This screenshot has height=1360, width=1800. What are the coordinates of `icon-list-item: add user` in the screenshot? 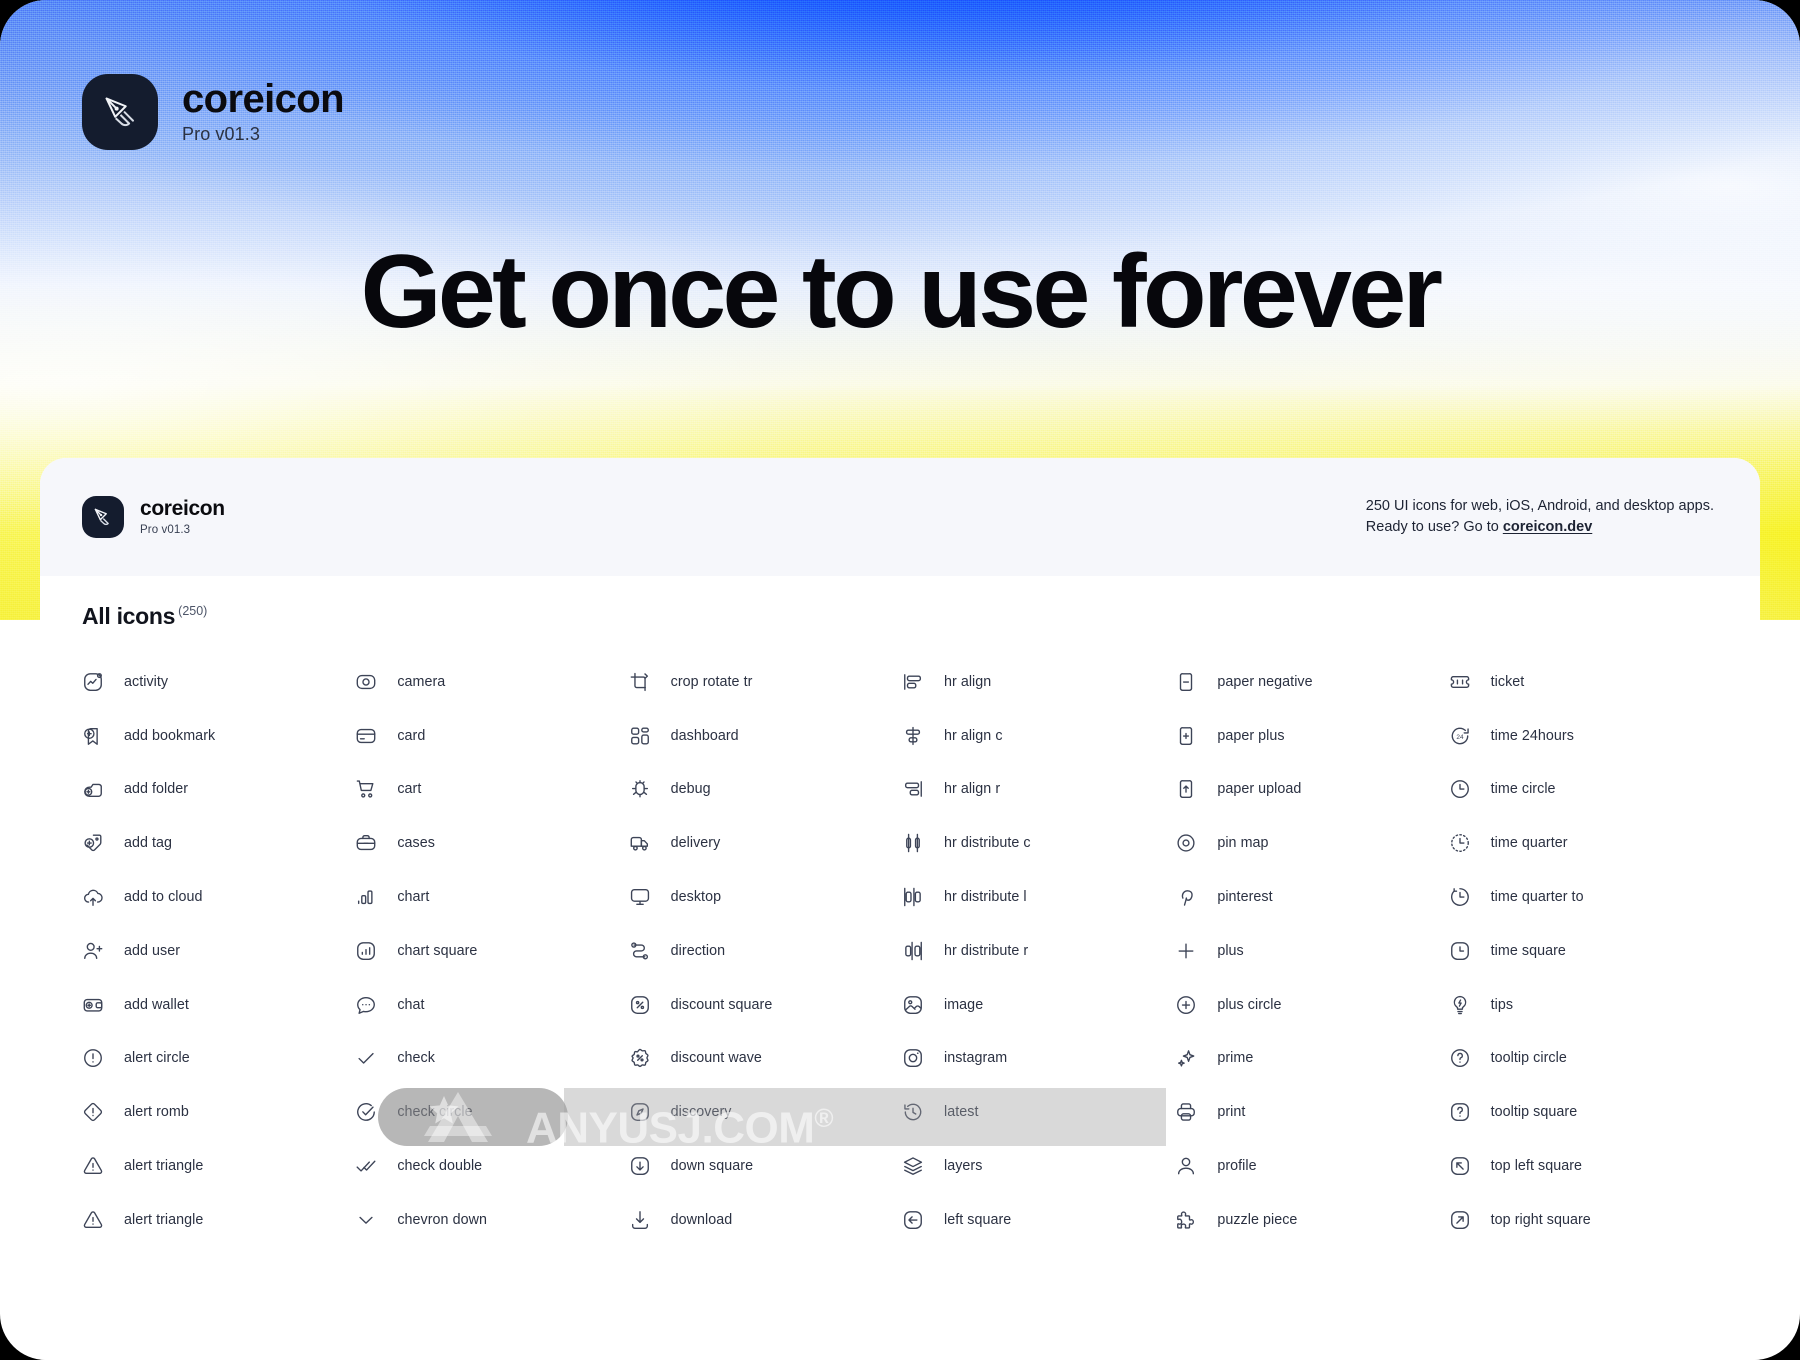 It's located at (218, 951).